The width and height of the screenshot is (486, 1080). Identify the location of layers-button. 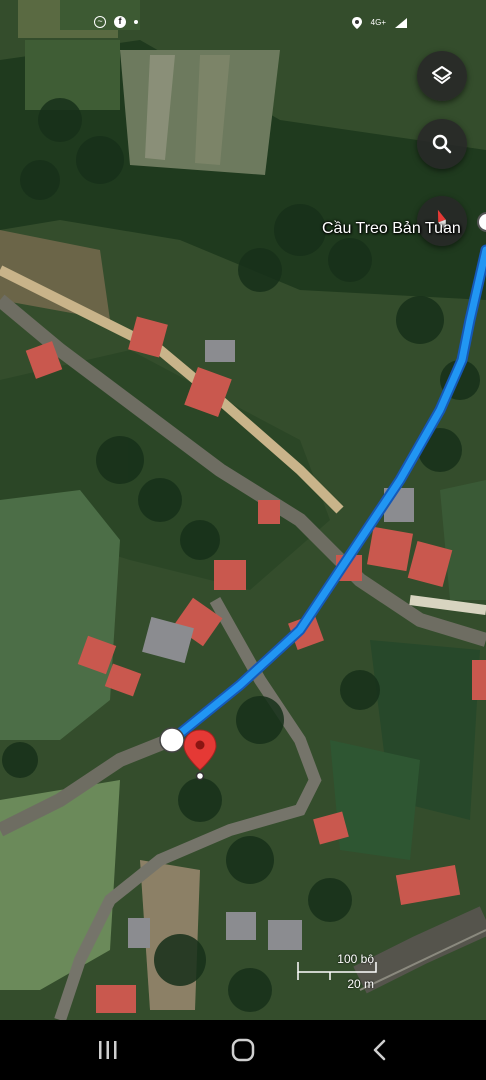
(442, 76).